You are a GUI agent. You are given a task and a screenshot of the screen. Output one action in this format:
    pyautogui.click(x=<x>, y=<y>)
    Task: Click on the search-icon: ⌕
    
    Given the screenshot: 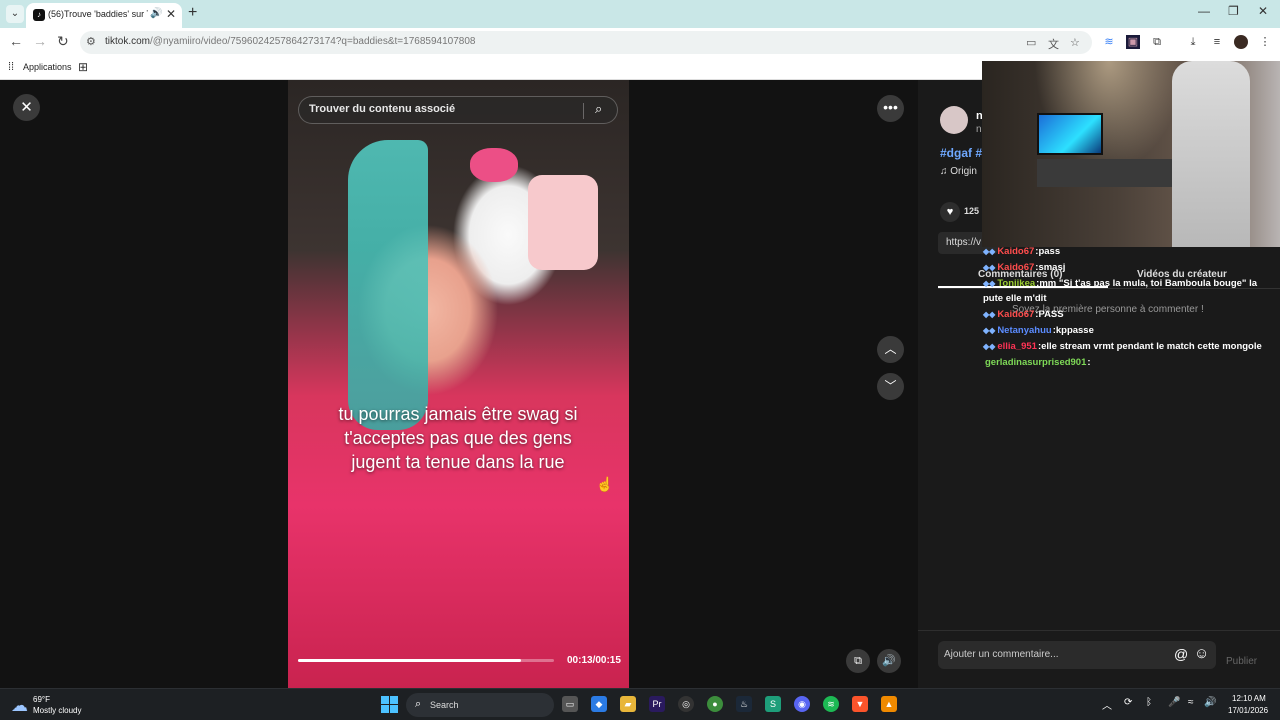 What is the action you would take?
    pyautogui.click(x=598, y=109)
    